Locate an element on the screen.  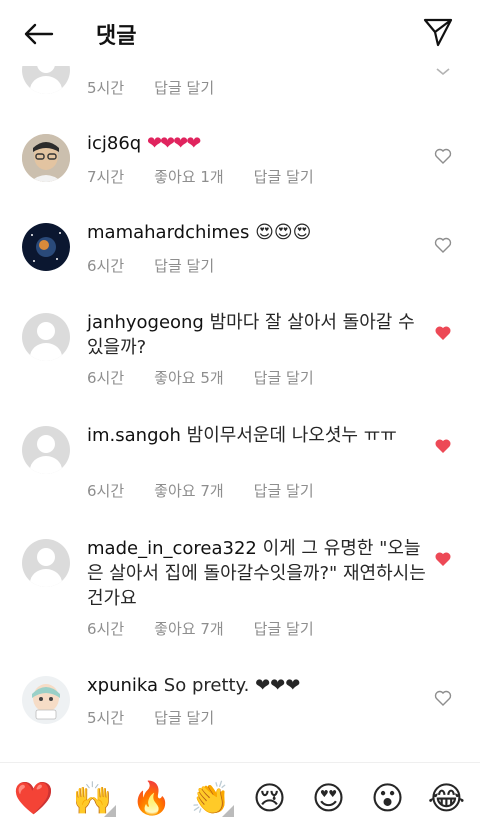
username: xpunika is located at coordinates (122, 685).